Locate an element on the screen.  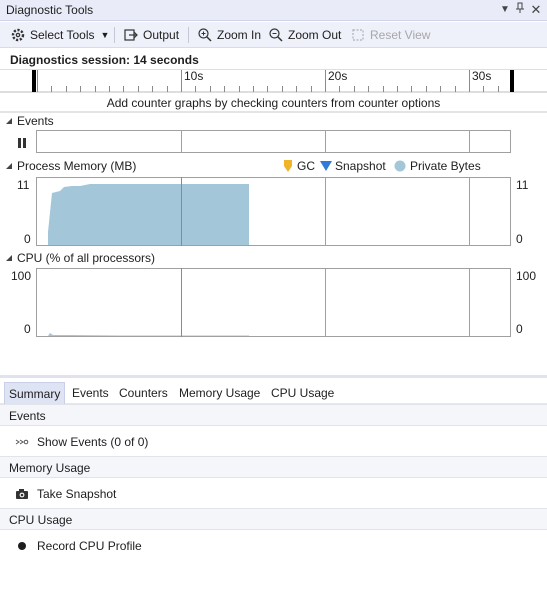
timeline-ticks is located at coordinates (268, 81).